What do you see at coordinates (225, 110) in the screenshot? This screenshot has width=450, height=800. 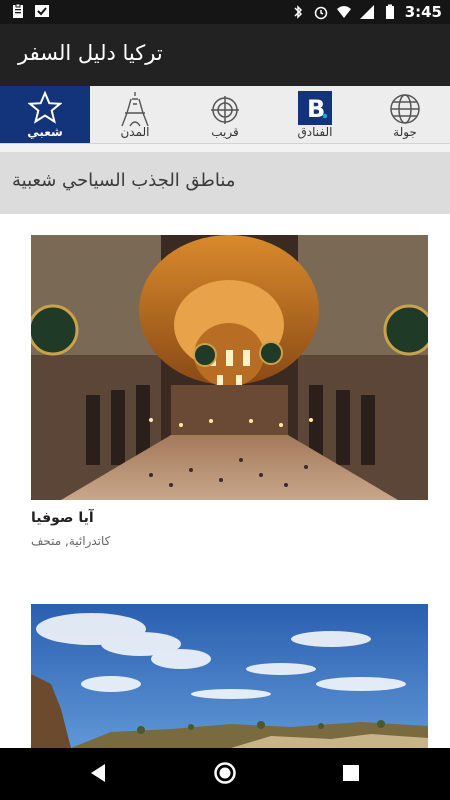 I see `crosshair-icon` at bounding box center [225, 110].